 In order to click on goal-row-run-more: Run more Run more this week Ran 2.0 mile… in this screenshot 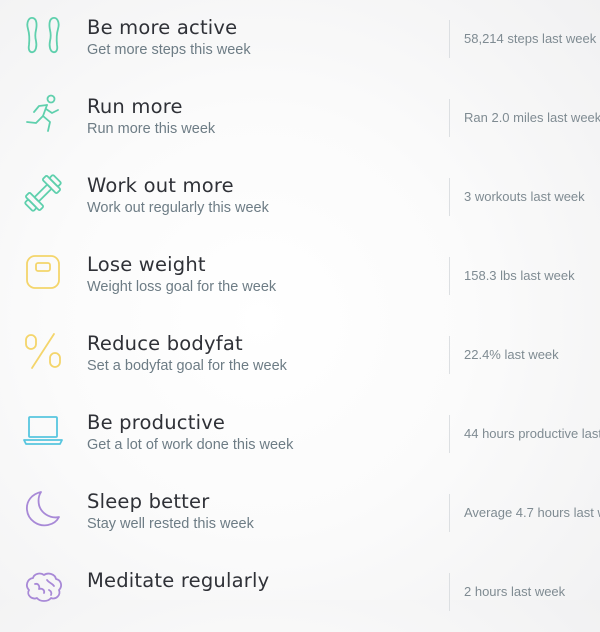, I will do `click(300, 118)`.